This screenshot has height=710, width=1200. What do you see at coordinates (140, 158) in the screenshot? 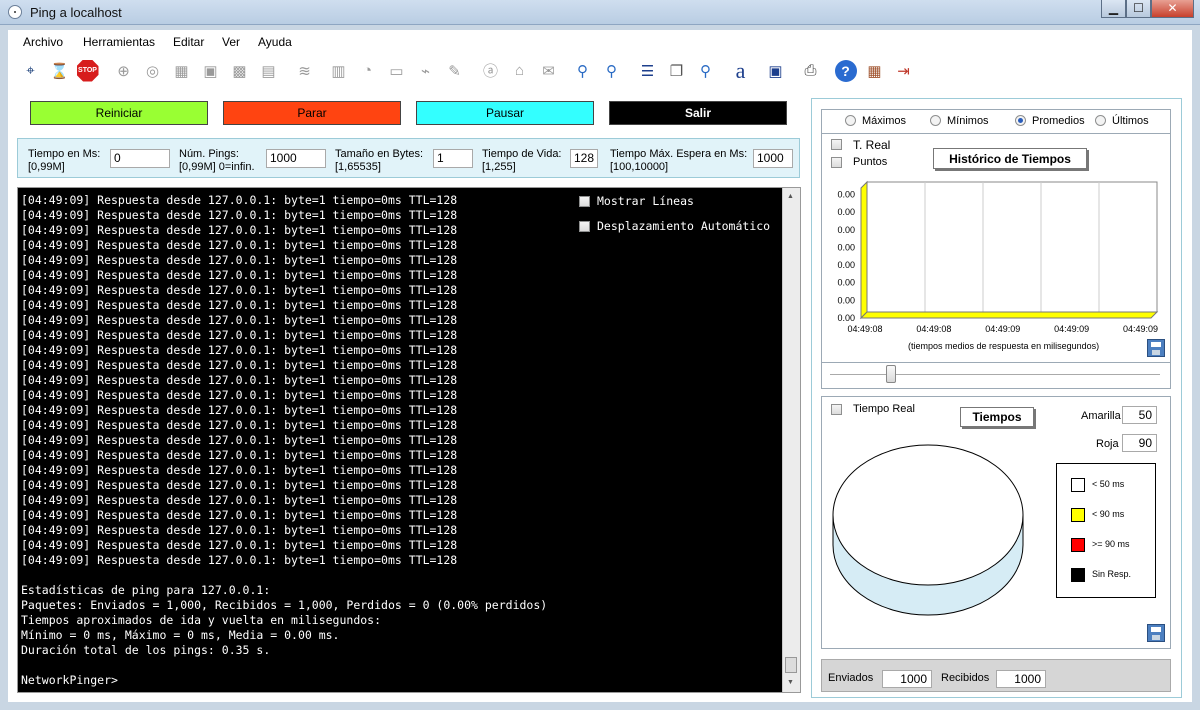
I see `time-input: 0` at bounding box center [140, 158].